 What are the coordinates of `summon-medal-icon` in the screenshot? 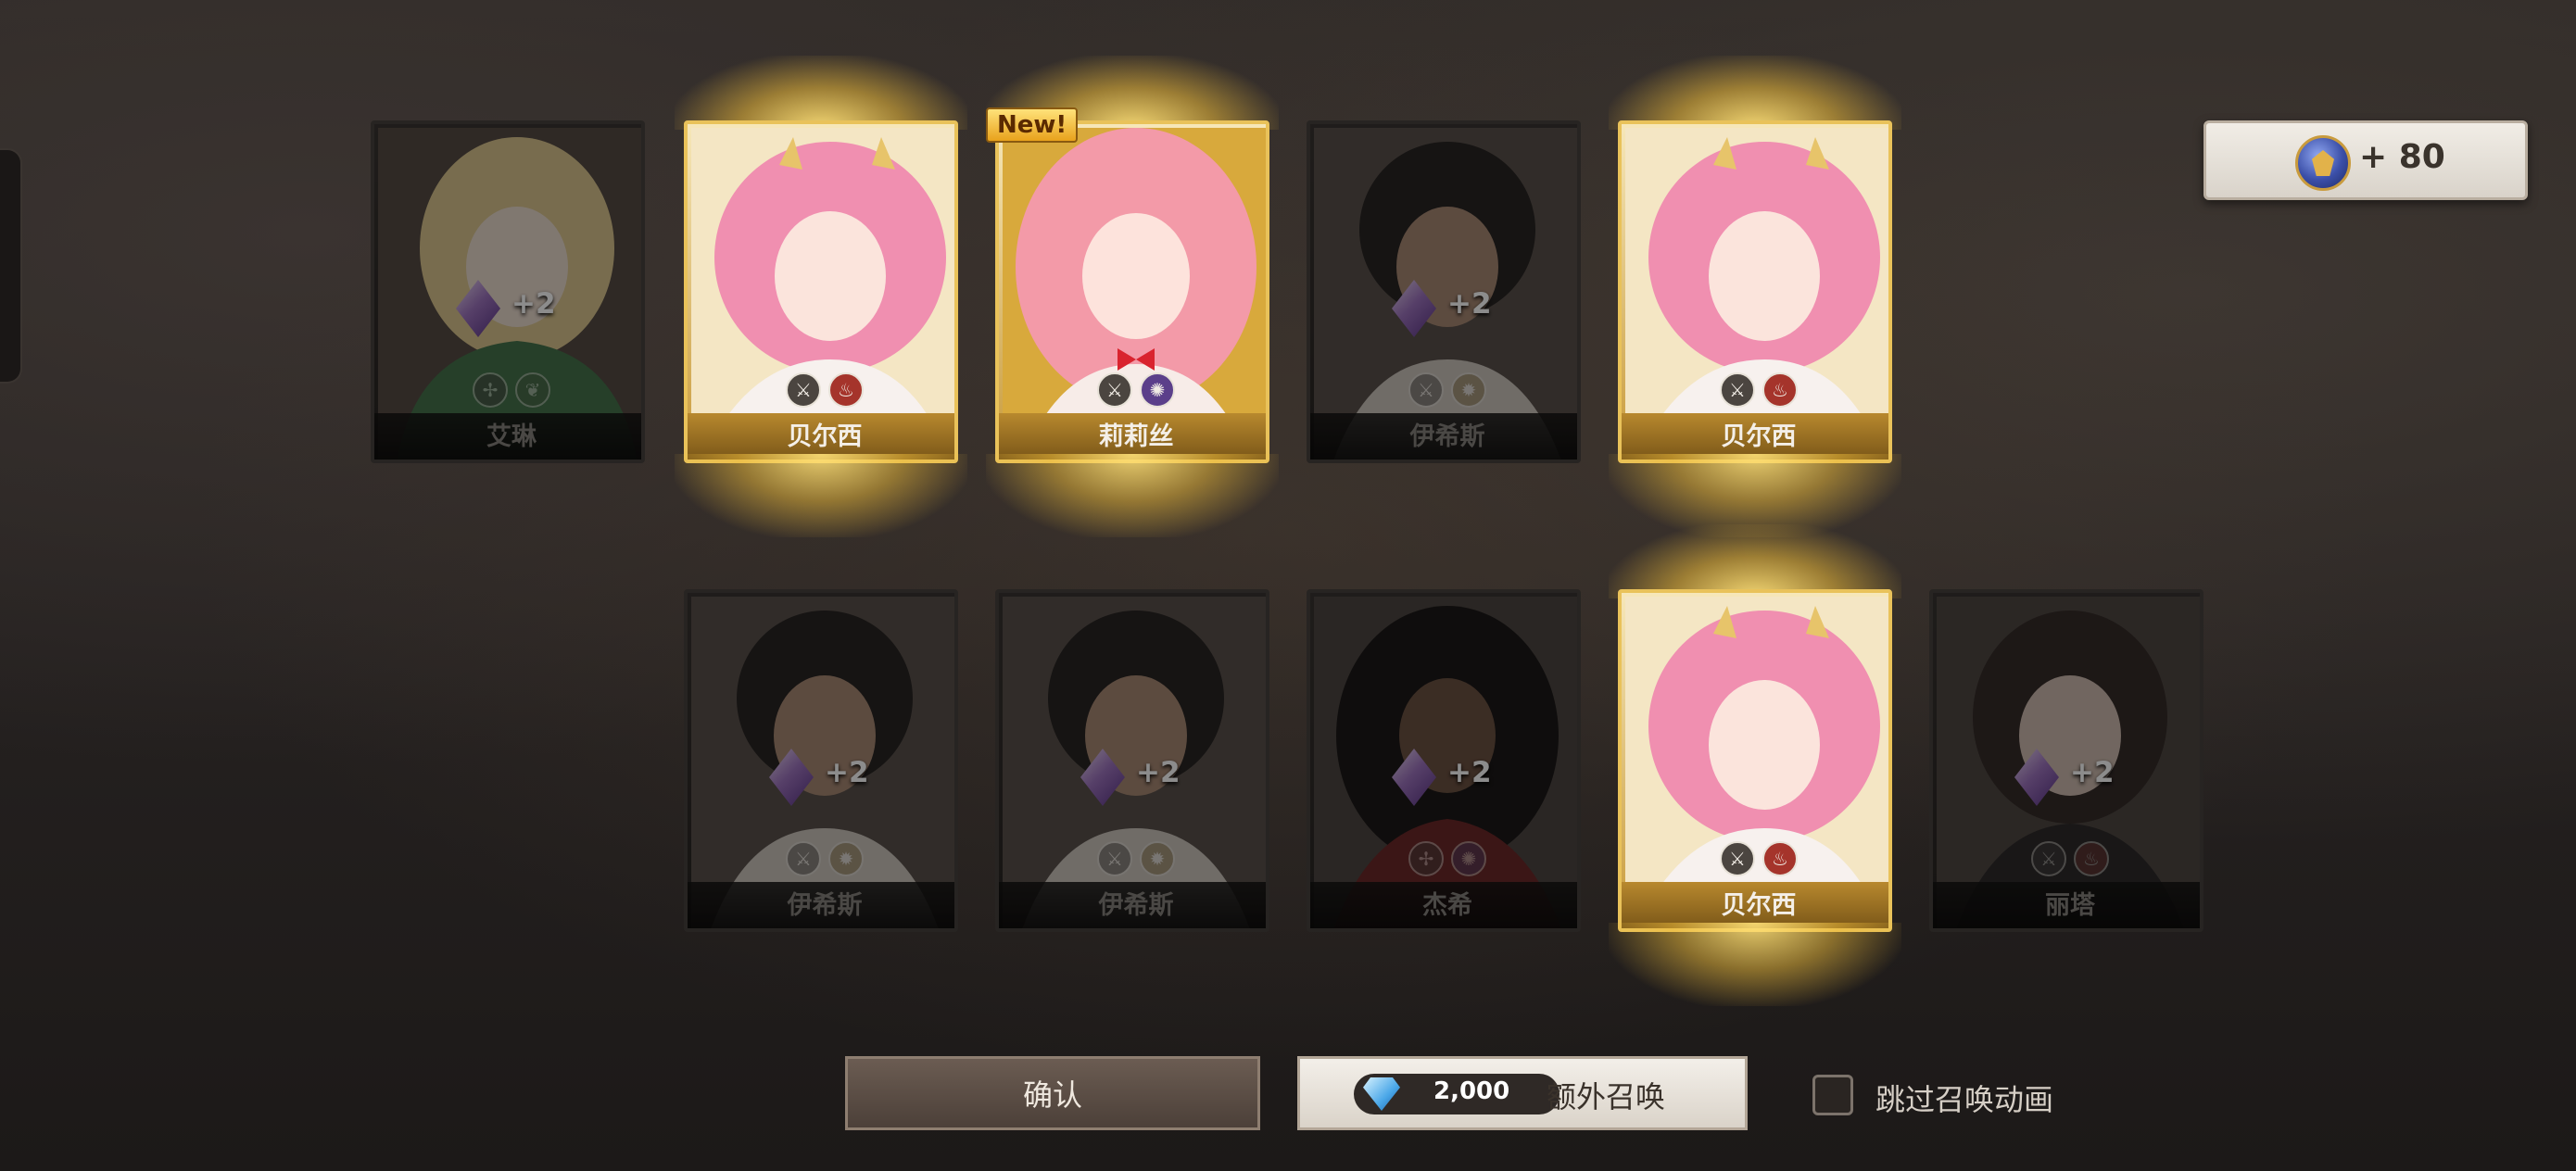 It's located at (2323, 163).